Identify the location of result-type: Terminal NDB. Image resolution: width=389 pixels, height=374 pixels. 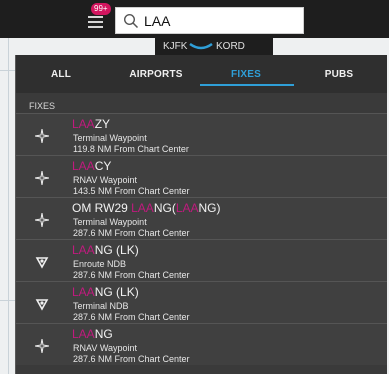
(101, 306).